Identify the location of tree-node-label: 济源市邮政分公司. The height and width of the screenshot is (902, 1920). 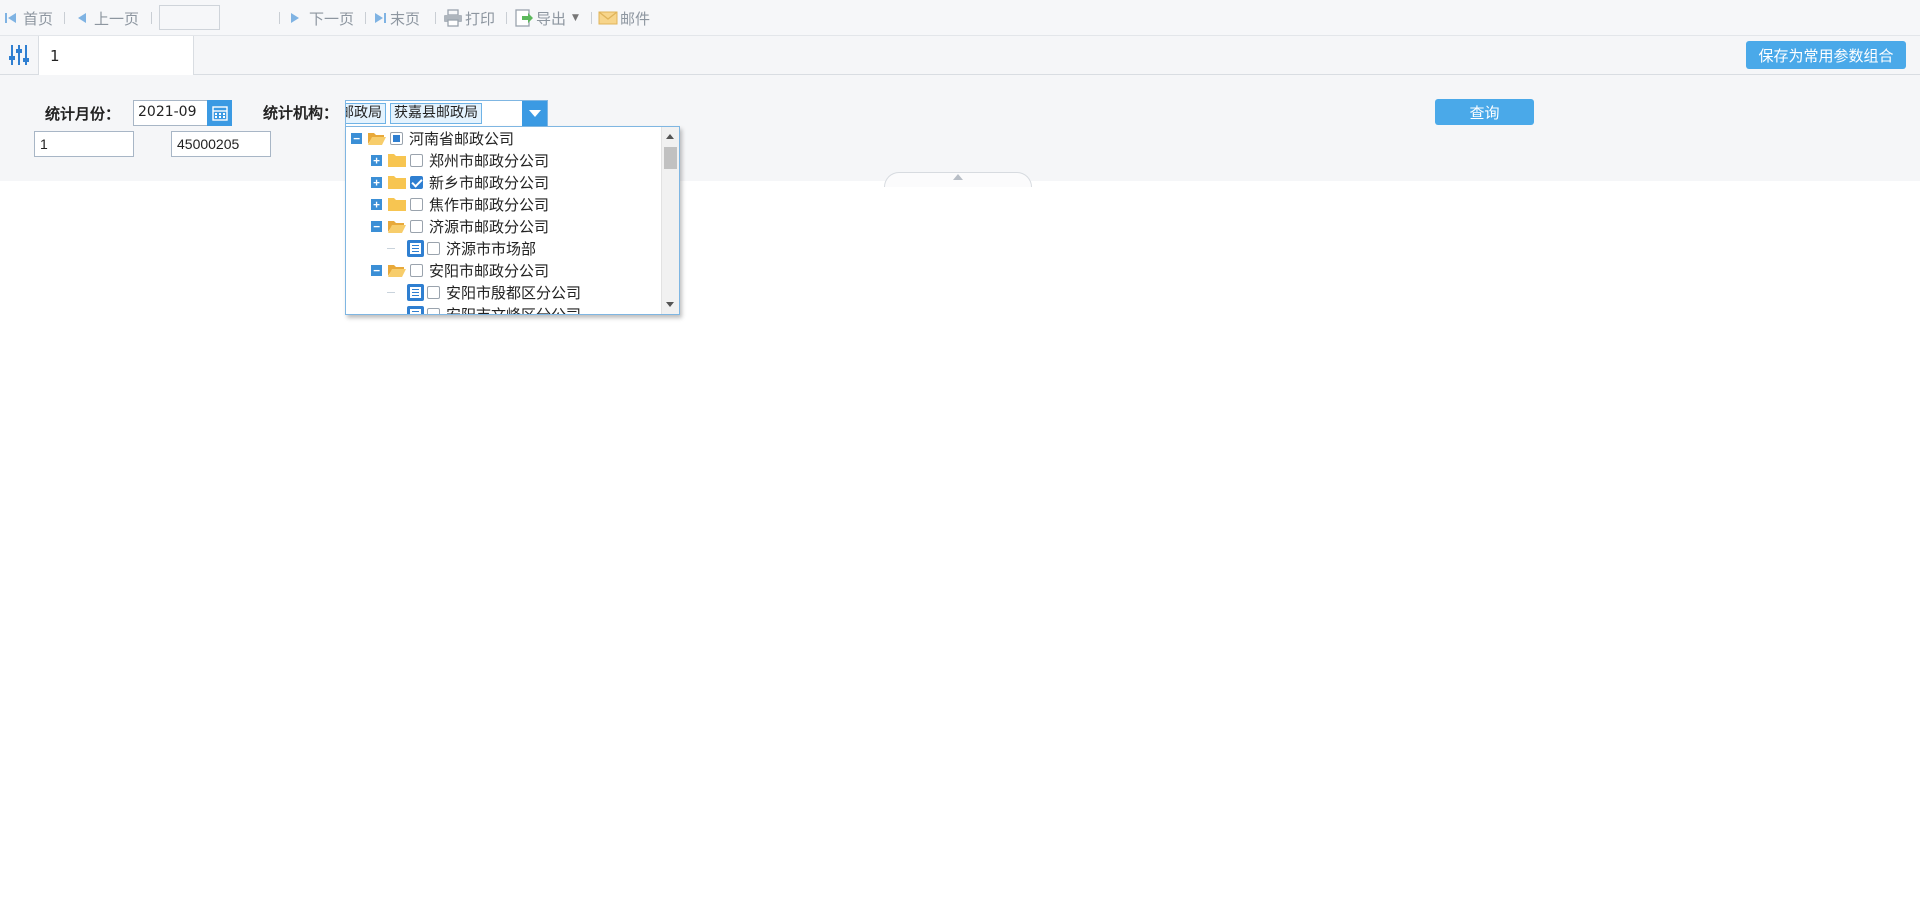
(489, 226).